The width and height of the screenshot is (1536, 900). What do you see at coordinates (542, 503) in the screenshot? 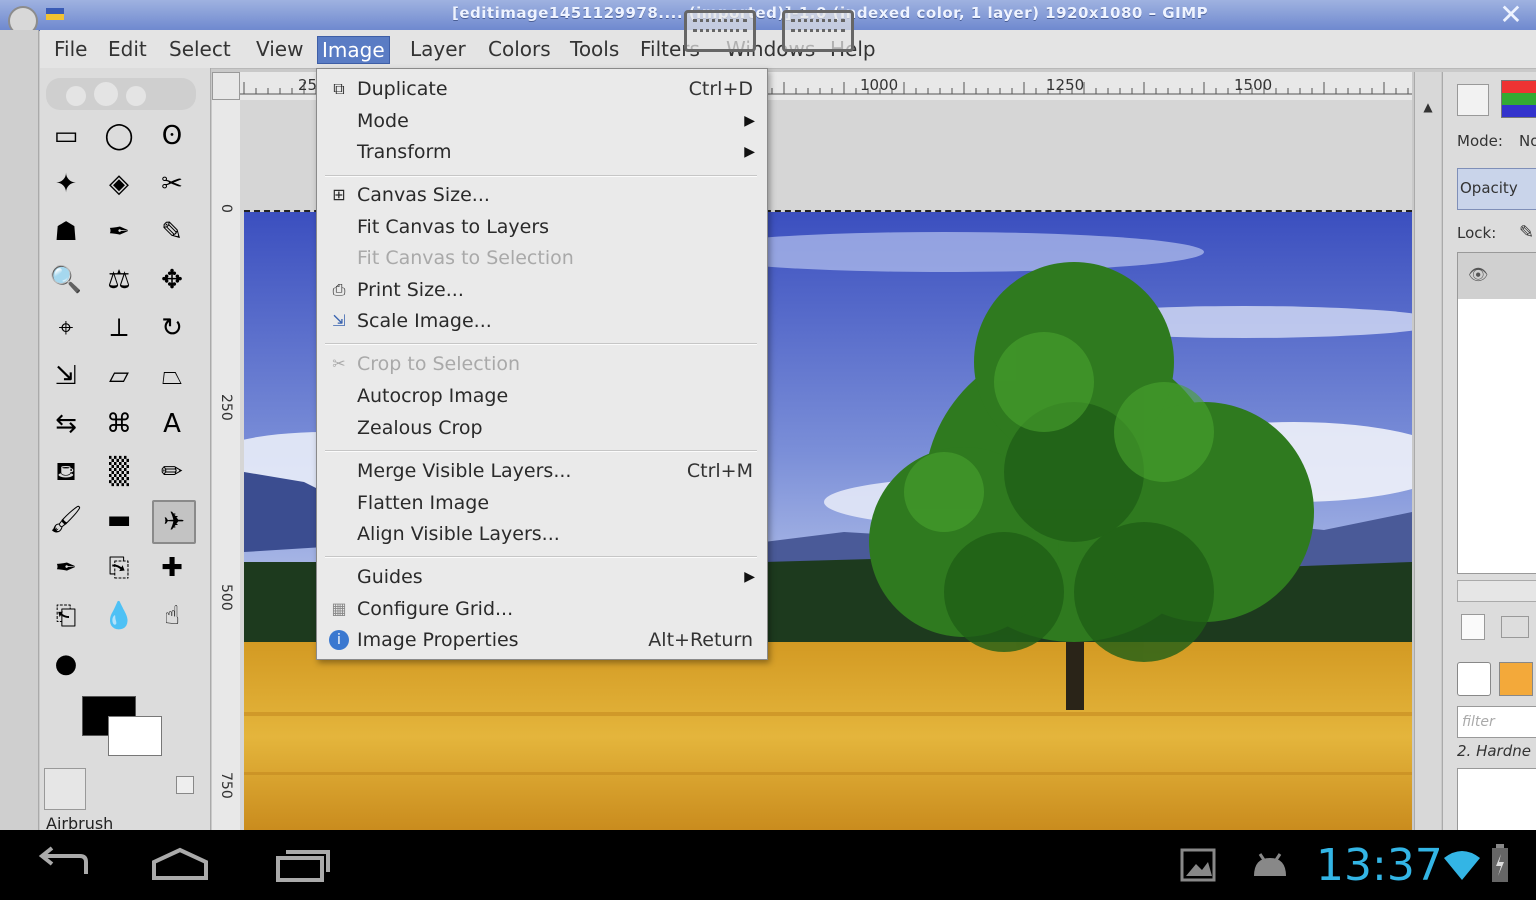
I see `menu-item-flatten-image: Flatten Image` at bounding box center [542, 503].